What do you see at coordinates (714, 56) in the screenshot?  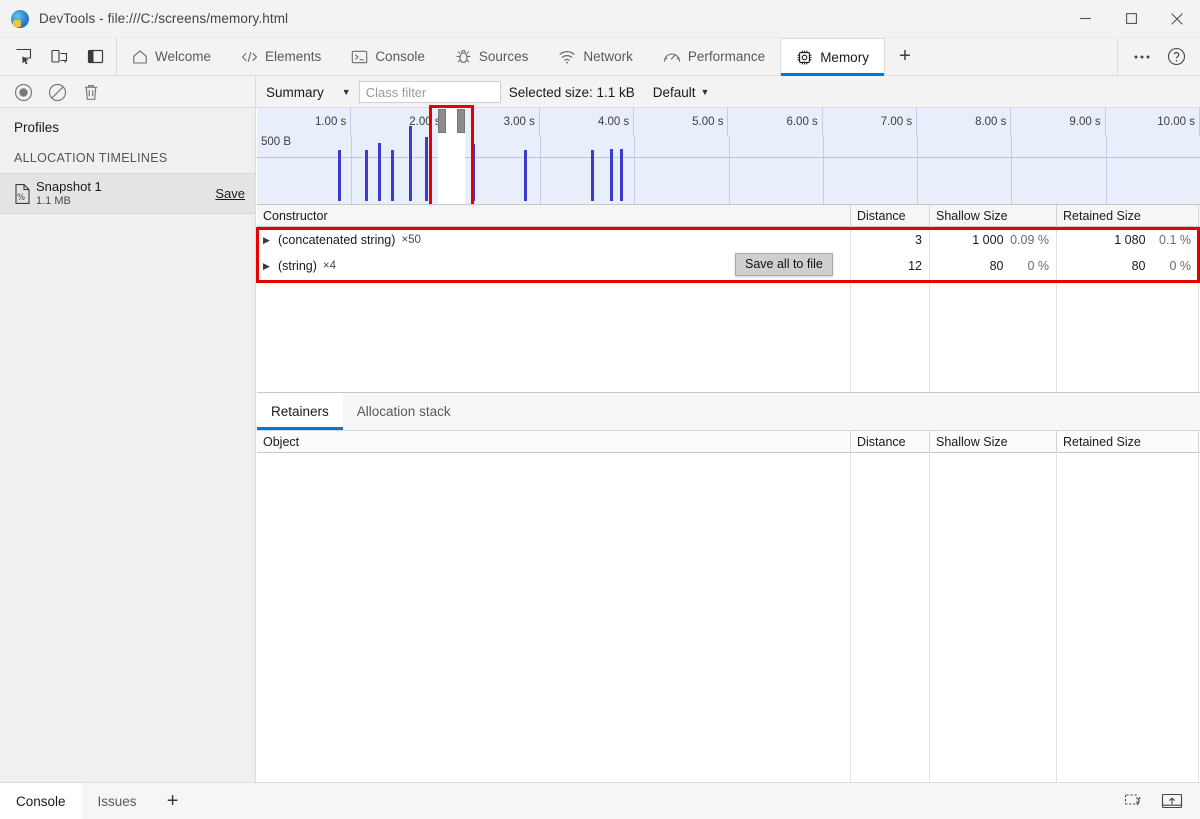 I see `tab-performance: Performance` at bounding box center [714, 56].